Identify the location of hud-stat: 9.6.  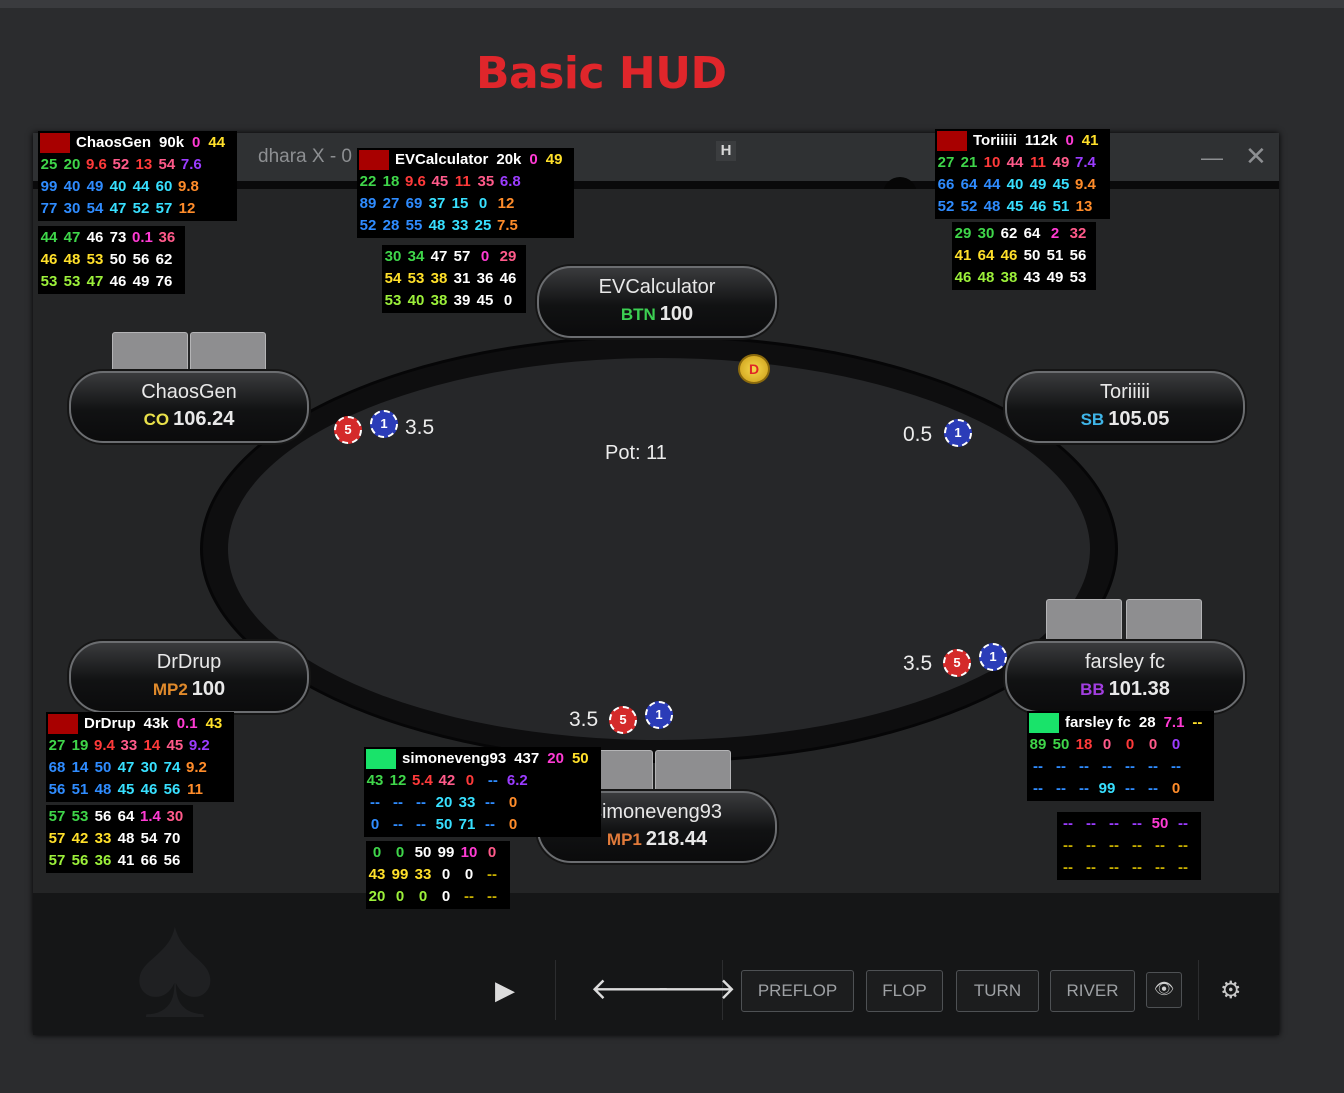
(415, 181).